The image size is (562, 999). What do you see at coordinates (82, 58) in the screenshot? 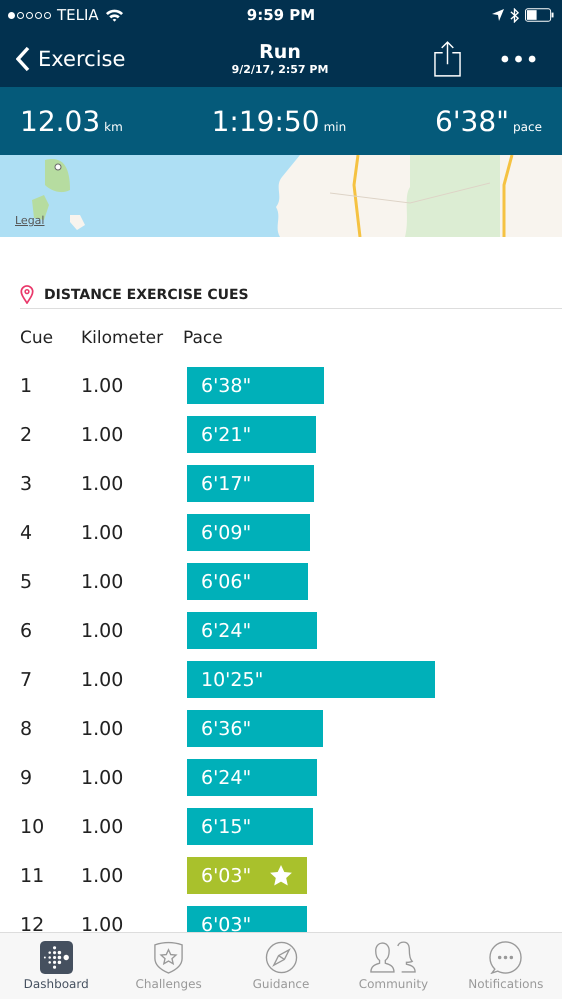
I see `back-label: Exercise` at bounding box center [82, 58].